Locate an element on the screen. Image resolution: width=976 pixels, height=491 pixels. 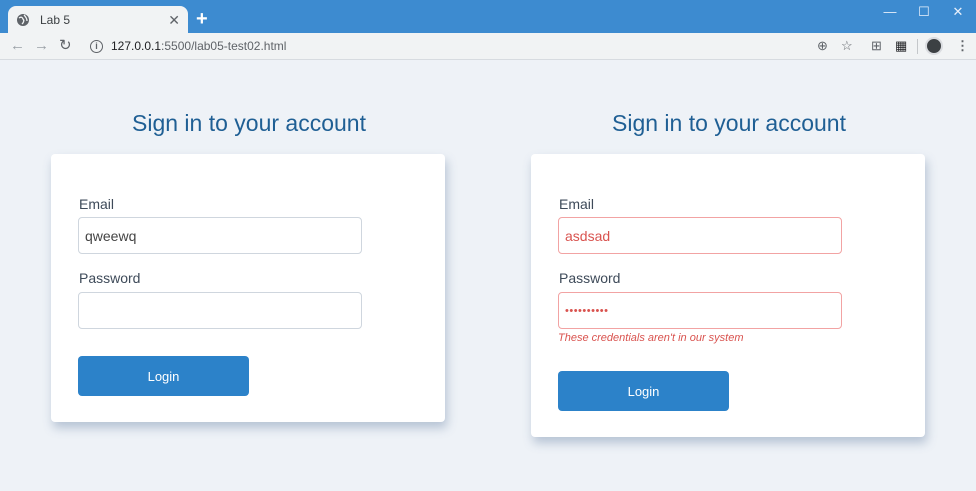
error-message: These credentials aren't in our system is located at coordinates (651, 338).